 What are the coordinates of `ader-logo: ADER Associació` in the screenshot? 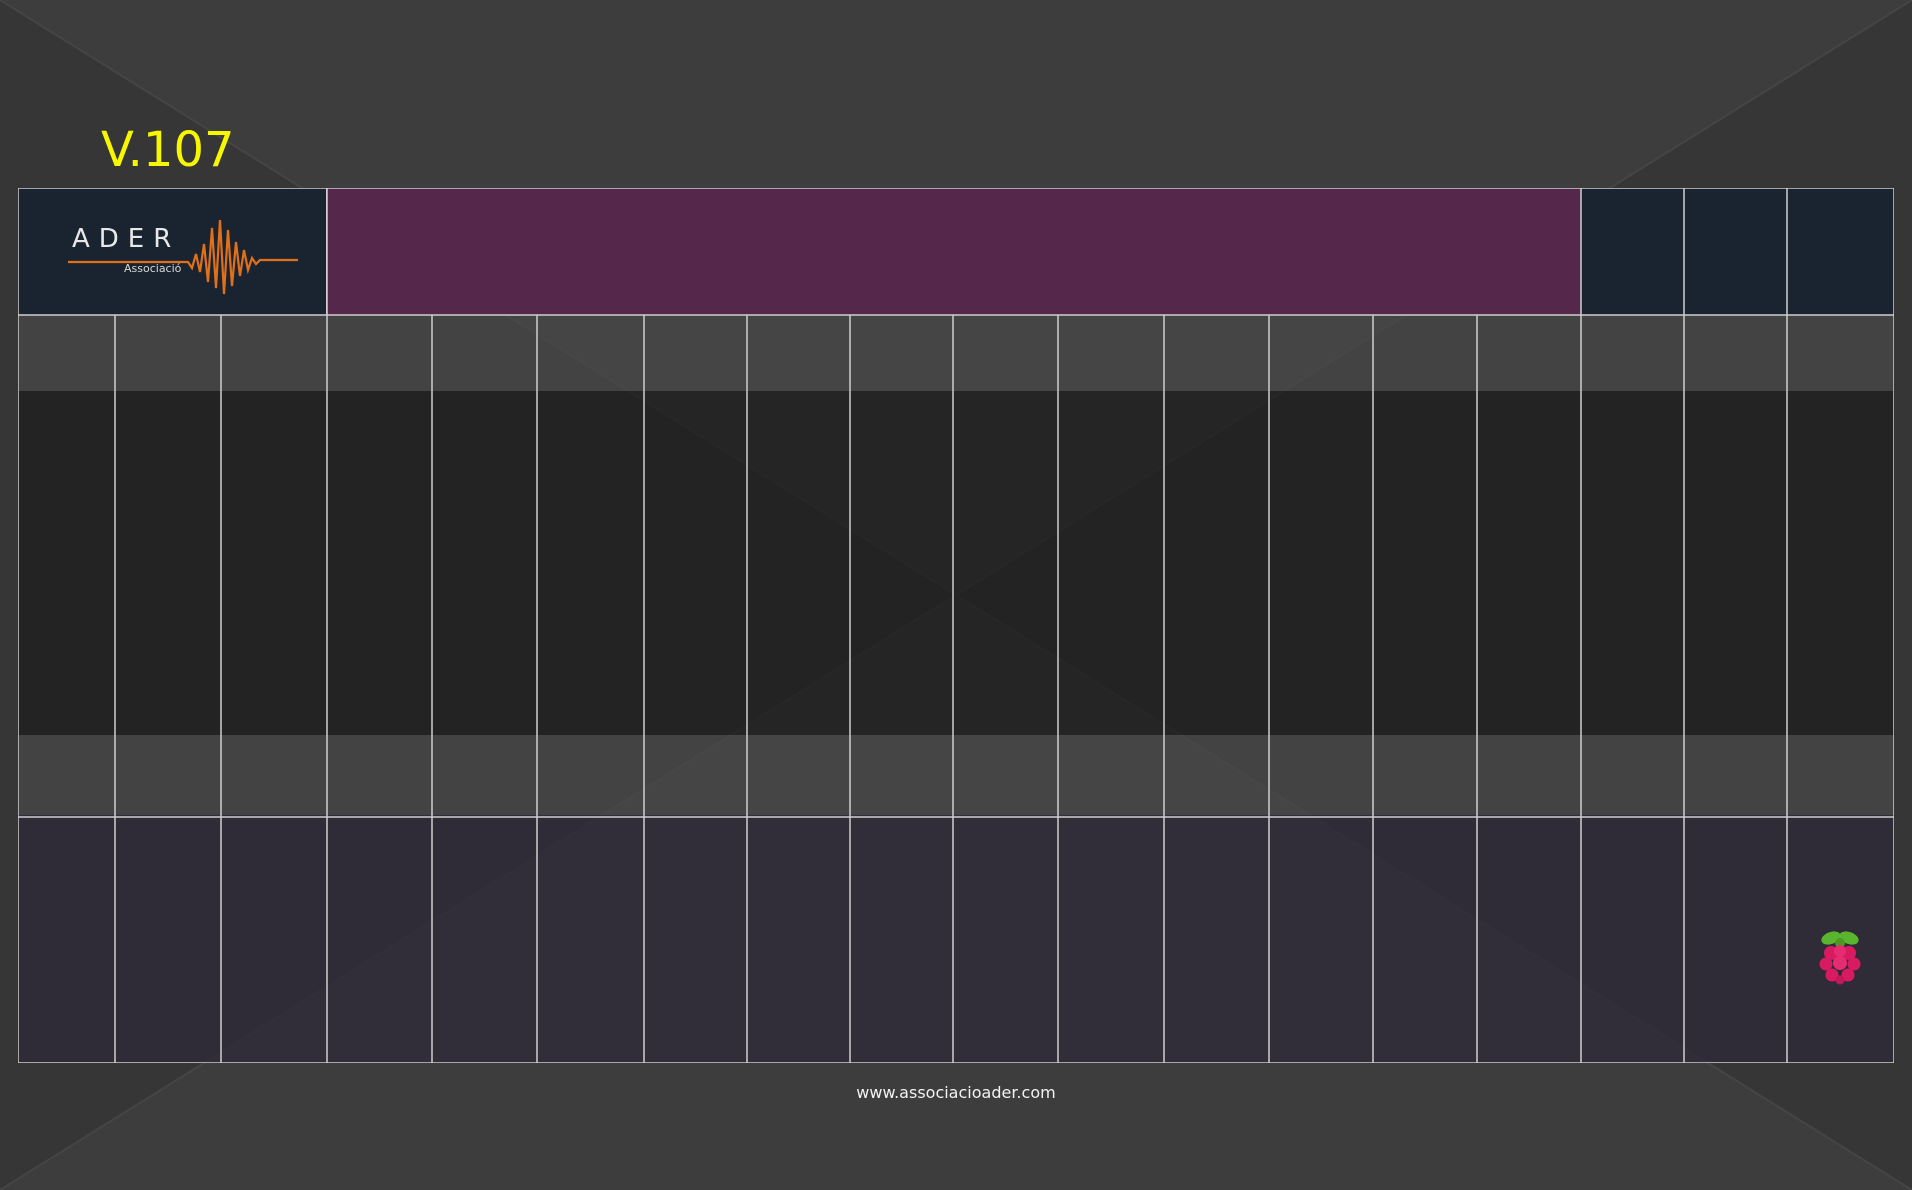 It's located at (172, 251).